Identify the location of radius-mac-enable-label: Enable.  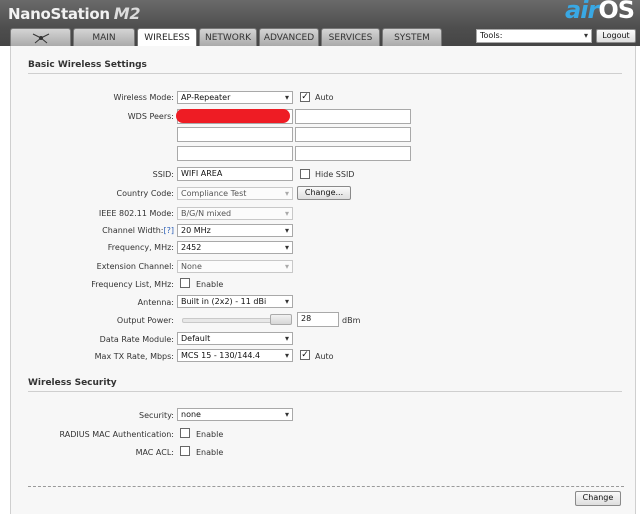
(210, 434).